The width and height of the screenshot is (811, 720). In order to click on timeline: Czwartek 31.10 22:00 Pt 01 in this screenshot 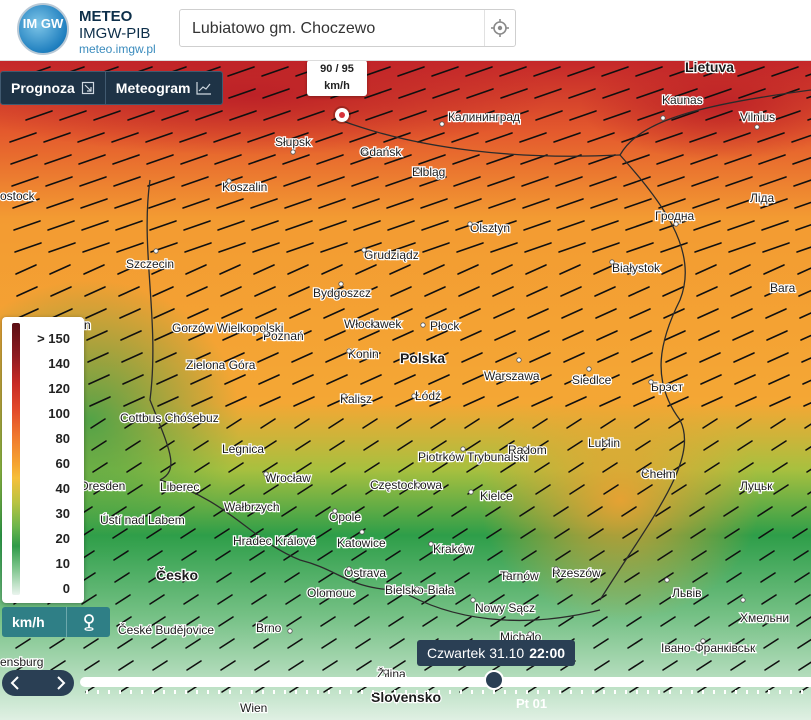, I will do `click(405, 680)`.